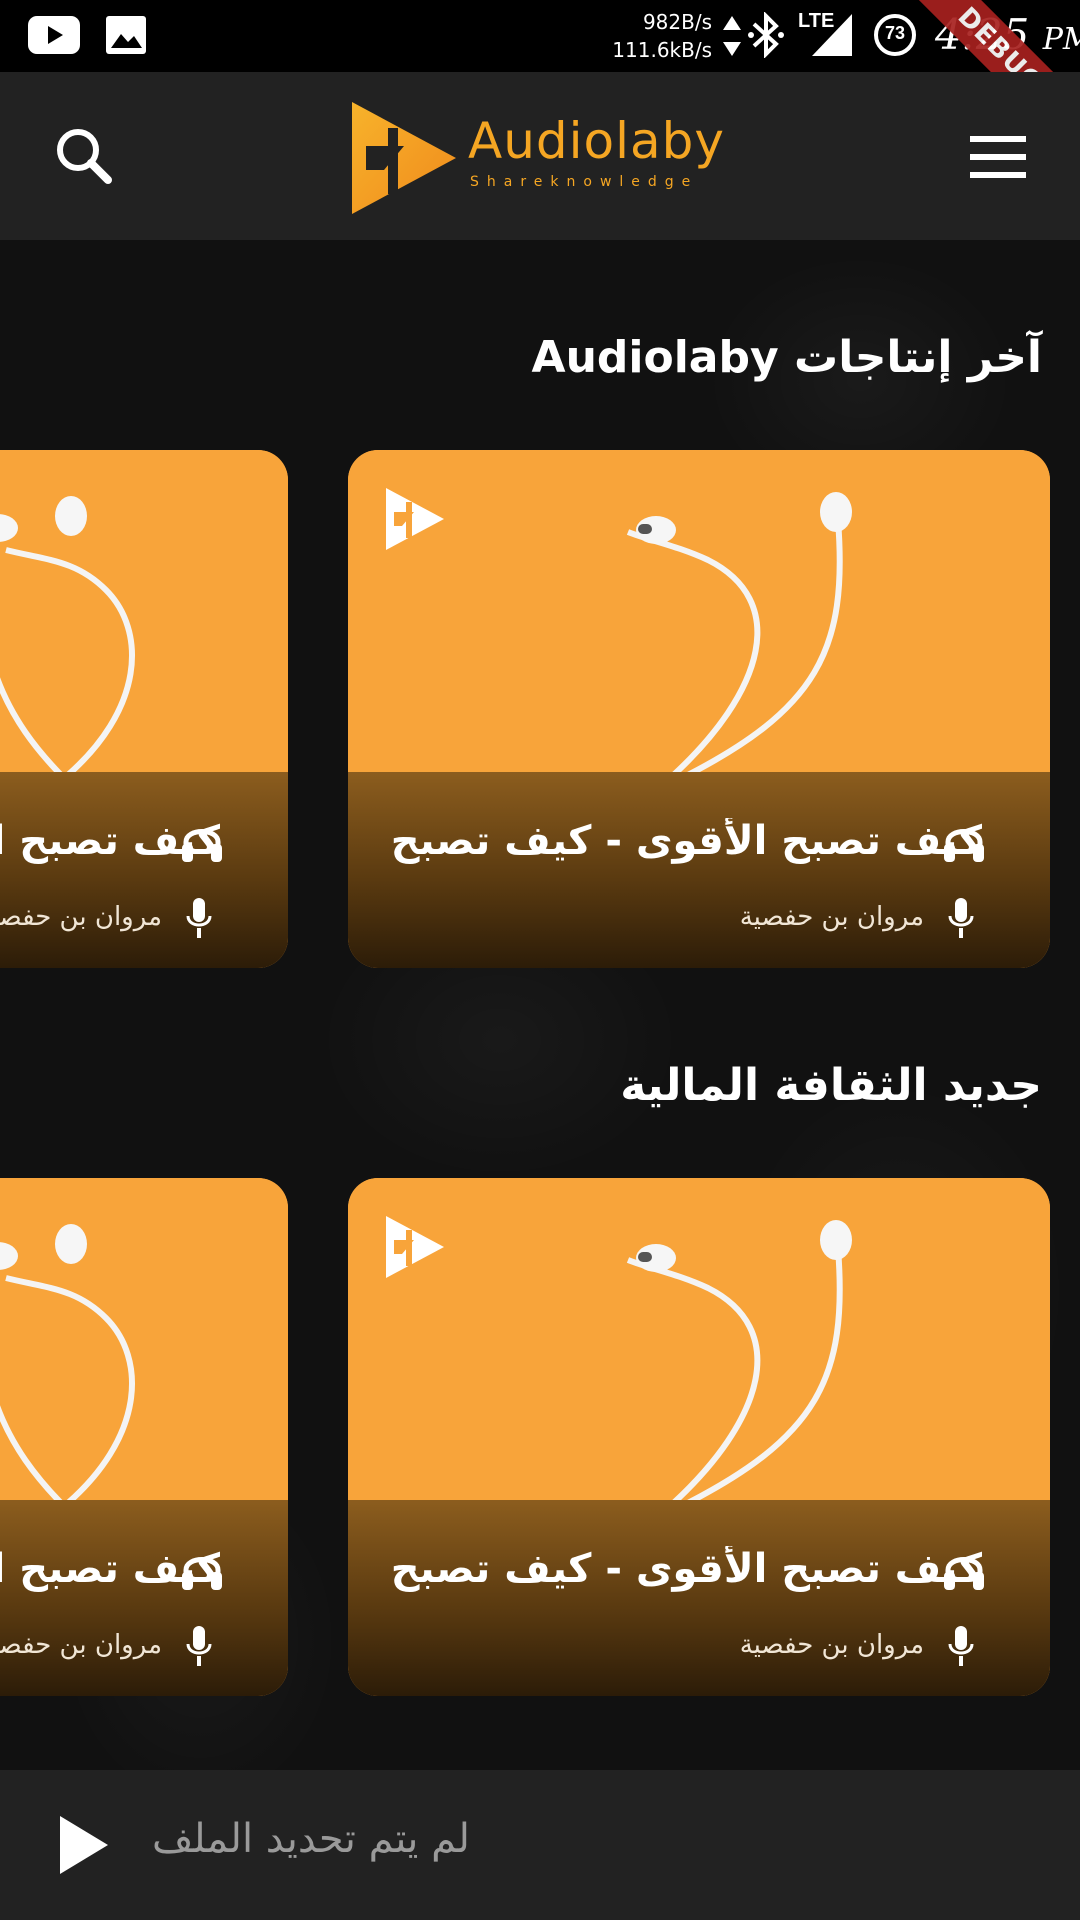 The image size is (1080, 1920). I want to click on app-logo: Audiolaby Shareknowledge, so click(540, 156).